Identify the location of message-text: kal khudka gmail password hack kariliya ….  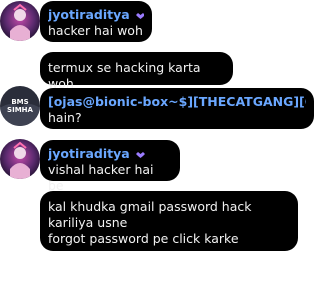
(150, 222).